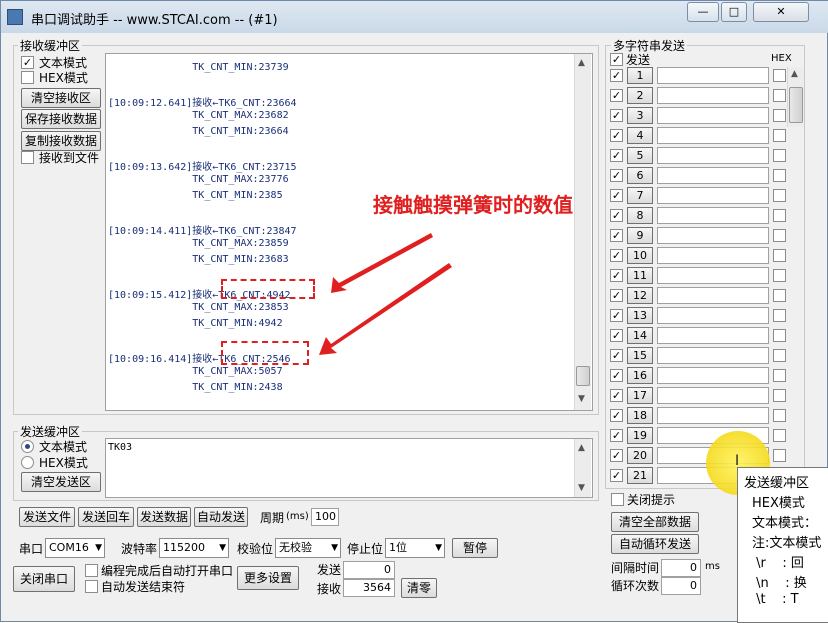 Image resolution: width=828 pixels, height=623 pixels. I want to click on multi-row-send-button: 15, so click(640, 355).